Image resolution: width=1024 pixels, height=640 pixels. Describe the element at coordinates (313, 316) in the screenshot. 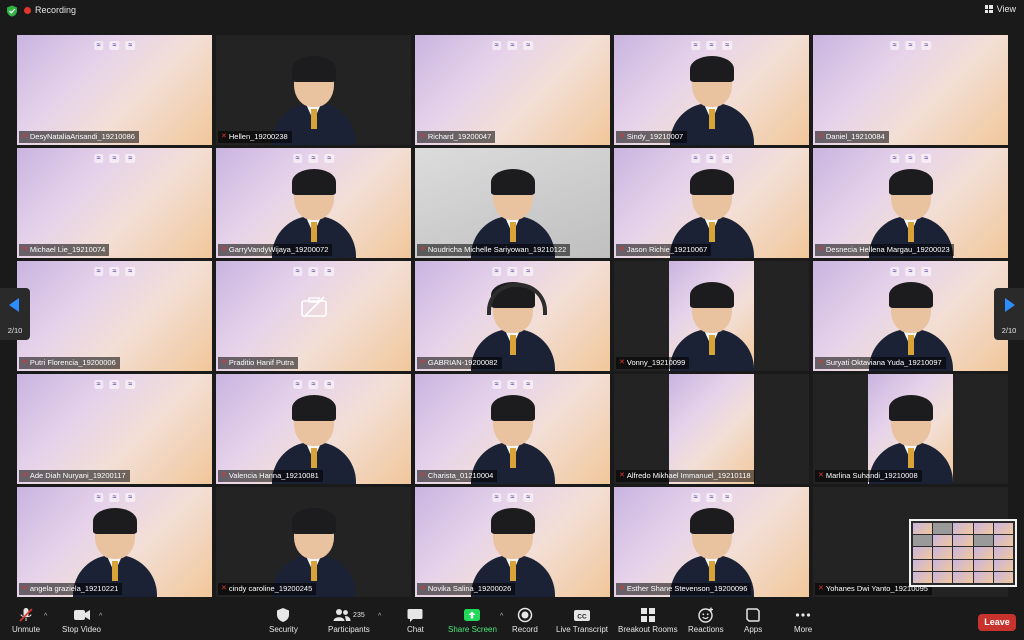

I see `participant-tile: ≈ ≈ ≈ ✕ Praditio Hanif Putra` at that location.